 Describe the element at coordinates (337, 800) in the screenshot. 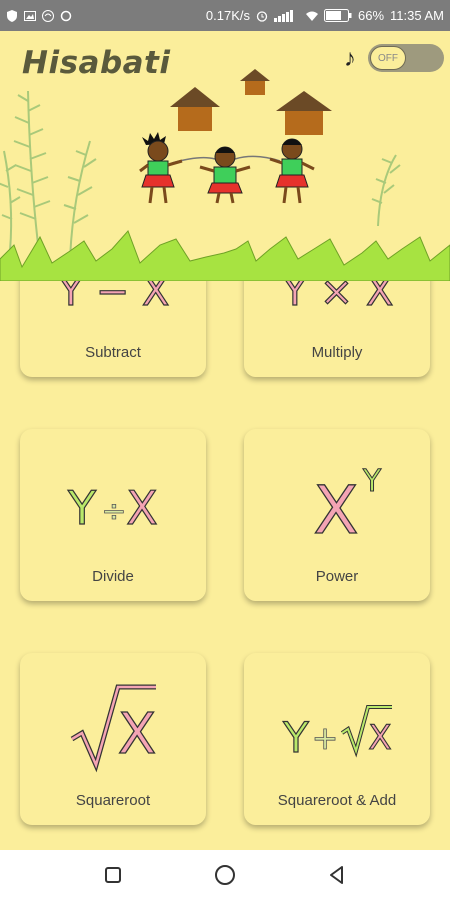

I see `squareroot-add-label: Squareroot & Add` at that location.